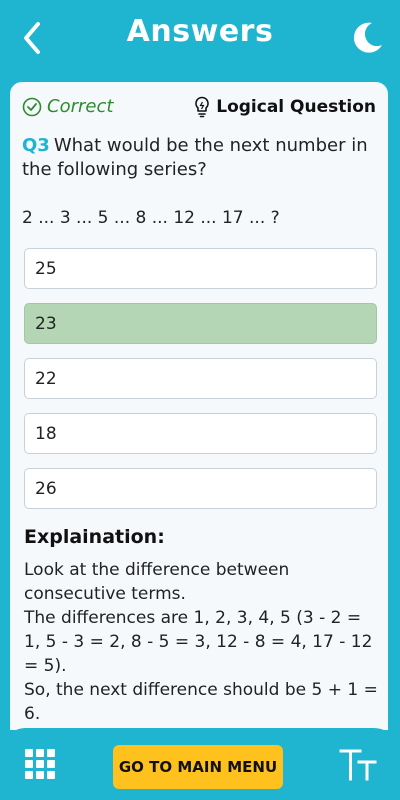 Image resolution: width=400 pixels, height=800 pixels. I want to click on option-label: 23, so click(46, 323).